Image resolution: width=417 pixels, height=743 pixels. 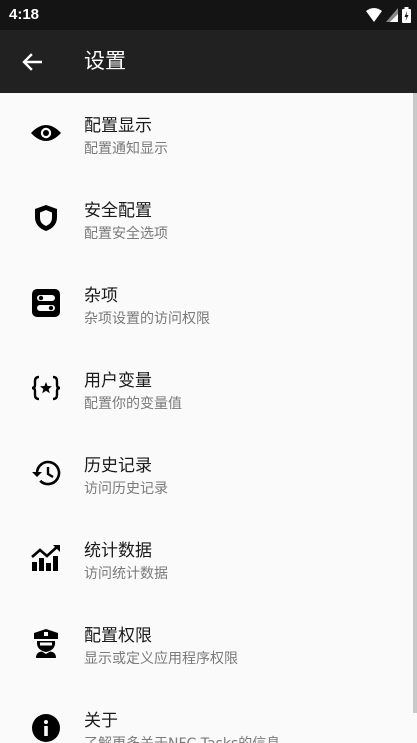 I want to click on back-button, so click(x=32, y=62).